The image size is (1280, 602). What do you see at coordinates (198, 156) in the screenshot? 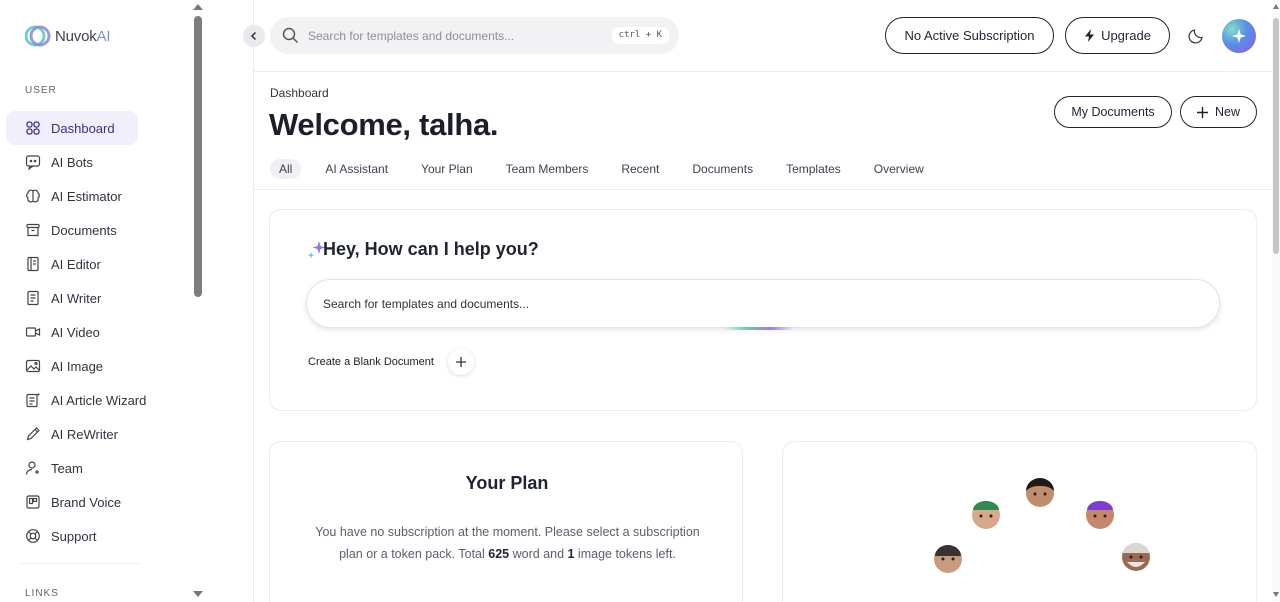
I see `sidebar-scrollbar` at bounding box center [198, 156].